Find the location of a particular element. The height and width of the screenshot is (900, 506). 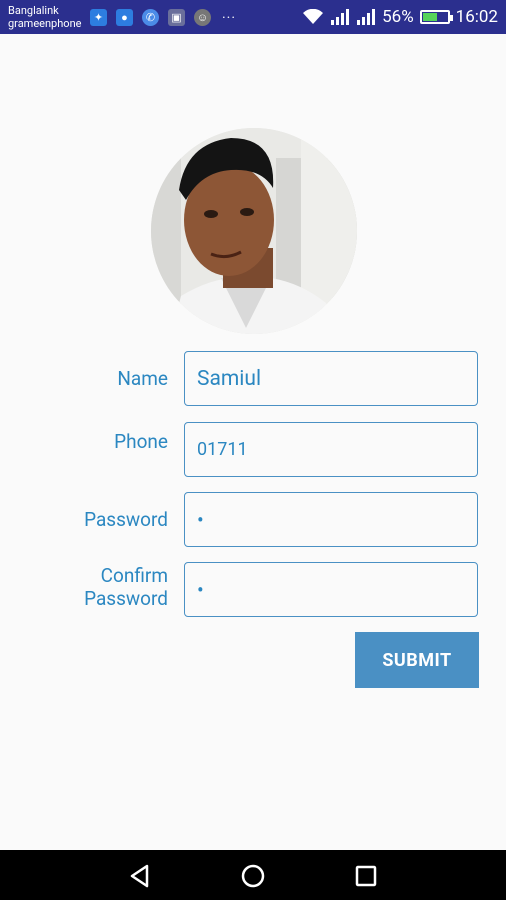

clock: 16:02 is located at coordinates (476, 17).